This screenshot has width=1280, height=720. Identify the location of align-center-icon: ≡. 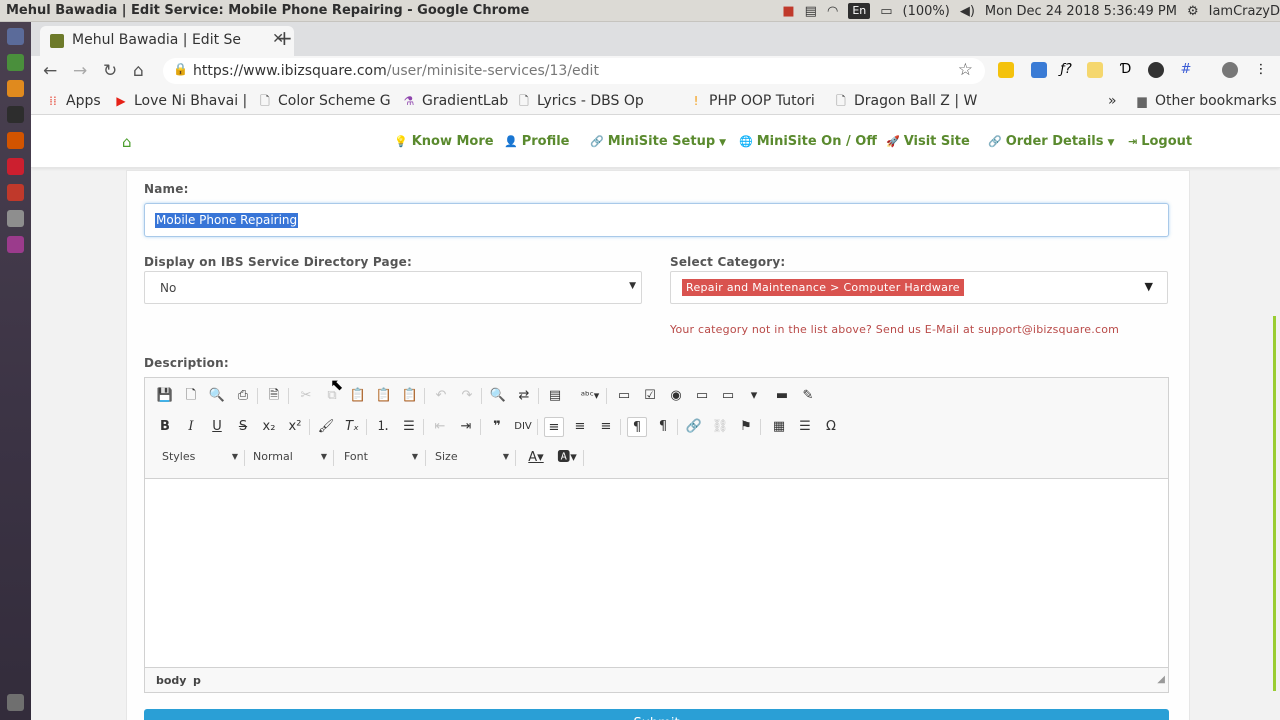
(580, 427).